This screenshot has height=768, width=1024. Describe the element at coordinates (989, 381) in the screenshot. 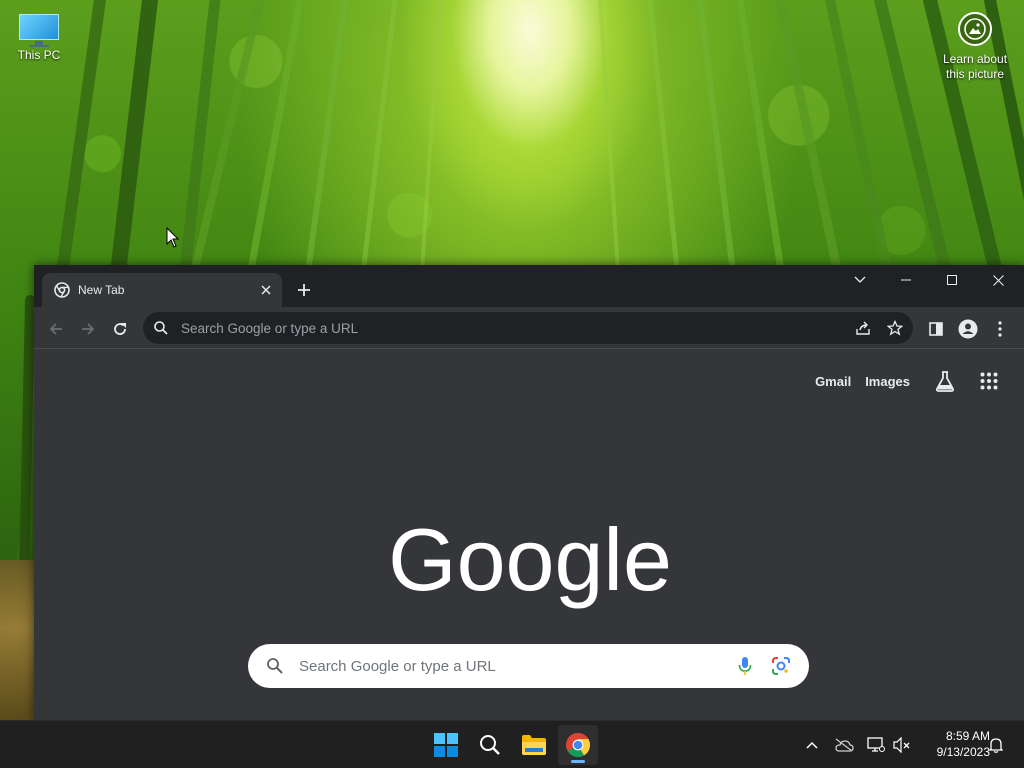

I see `google-apps-icon` at that location.